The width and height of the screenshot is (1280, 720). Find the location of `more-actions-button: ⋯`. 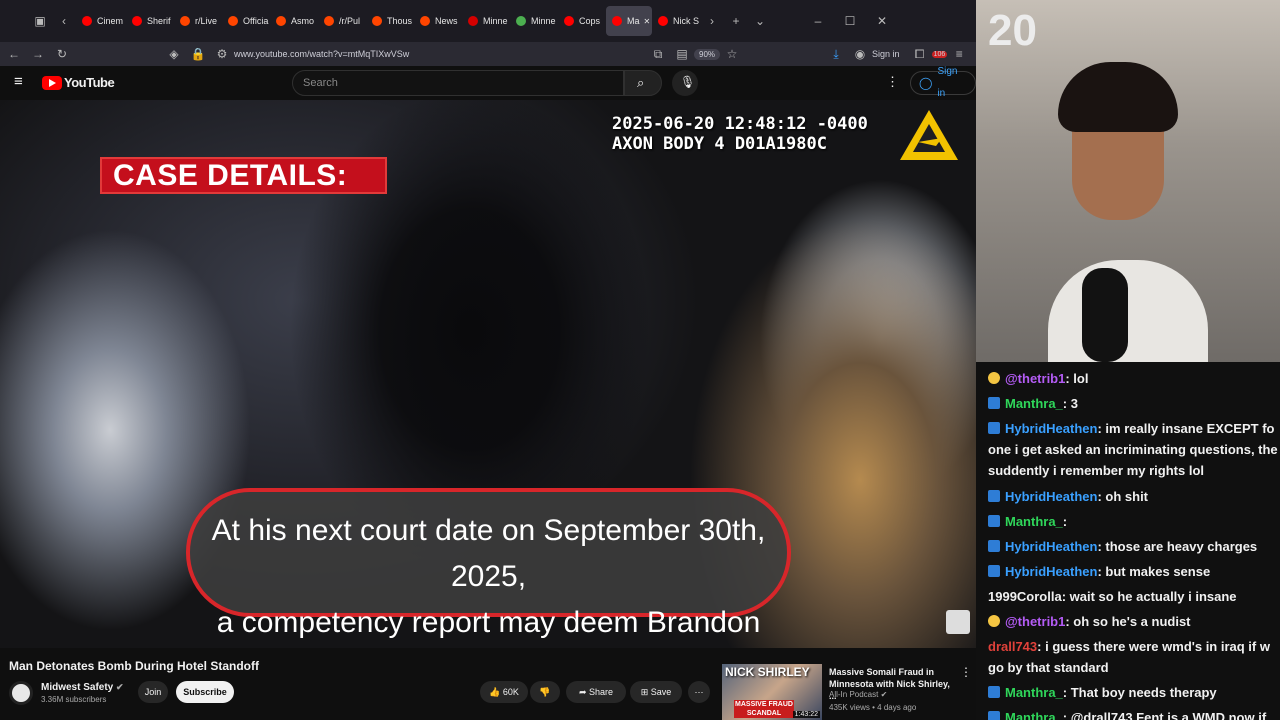

more-actions-button: ⋯ is located at coordinates (699, 692).